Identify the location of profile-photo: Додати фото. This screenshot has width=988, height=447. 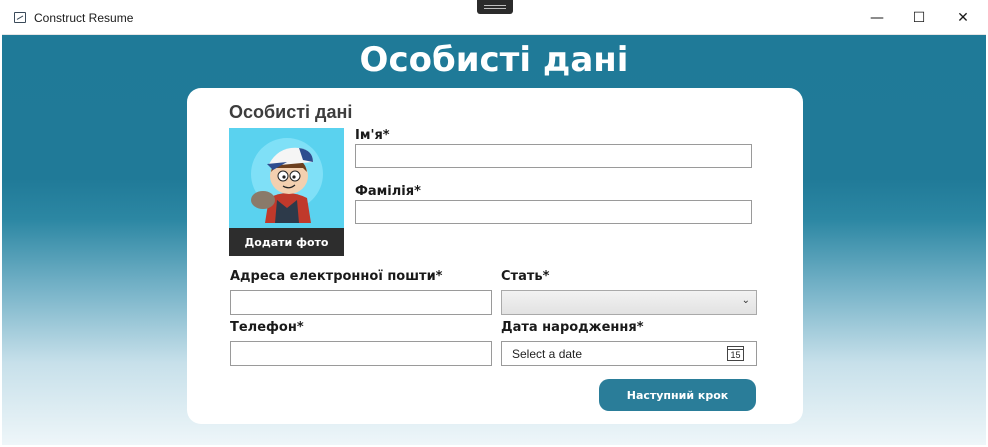
(286, 192).